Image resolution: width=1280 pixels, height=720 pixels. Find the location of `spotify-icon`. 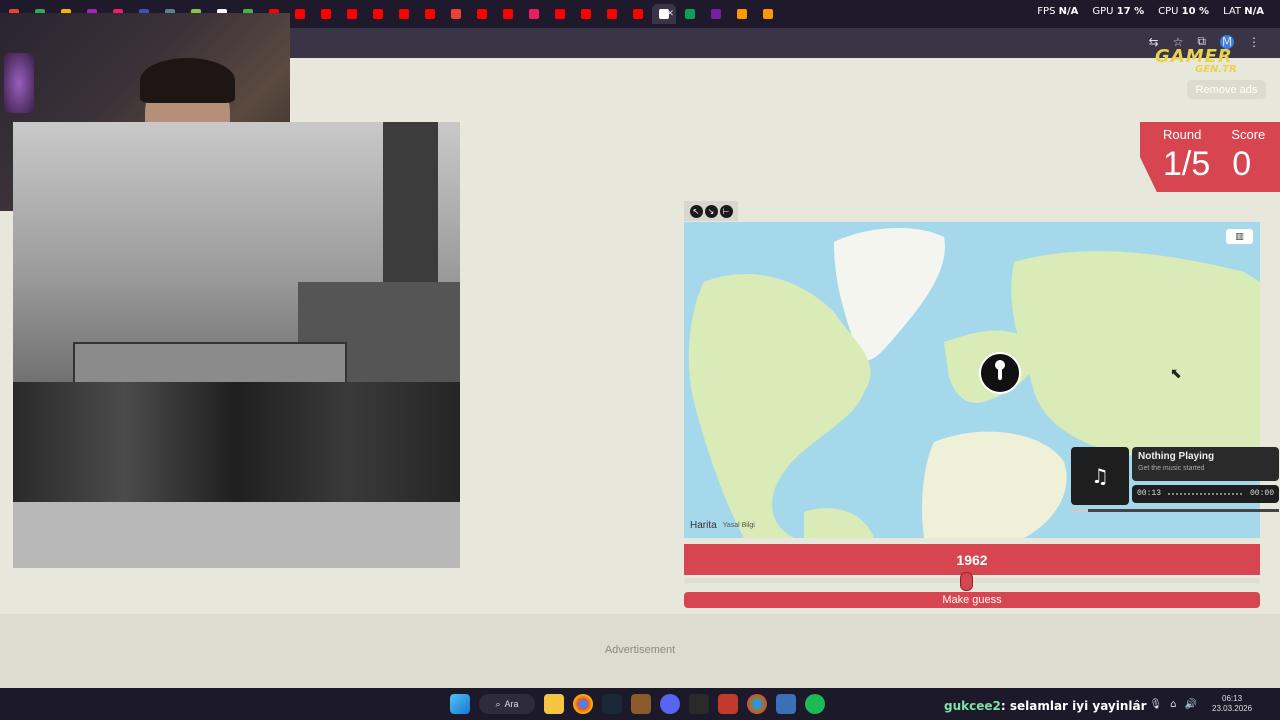

spotify-icon is located at coordinates (815, 704).